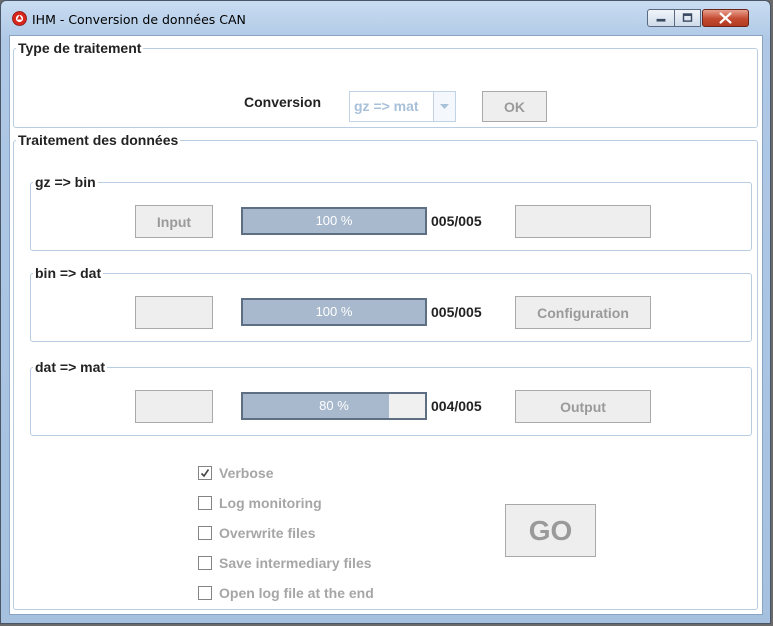 The image size is (773, 626). What do you see at coordinates (583, 312) in the screenshot?
I see `configuration-button: Configuration` at bounding box center [583, 312].